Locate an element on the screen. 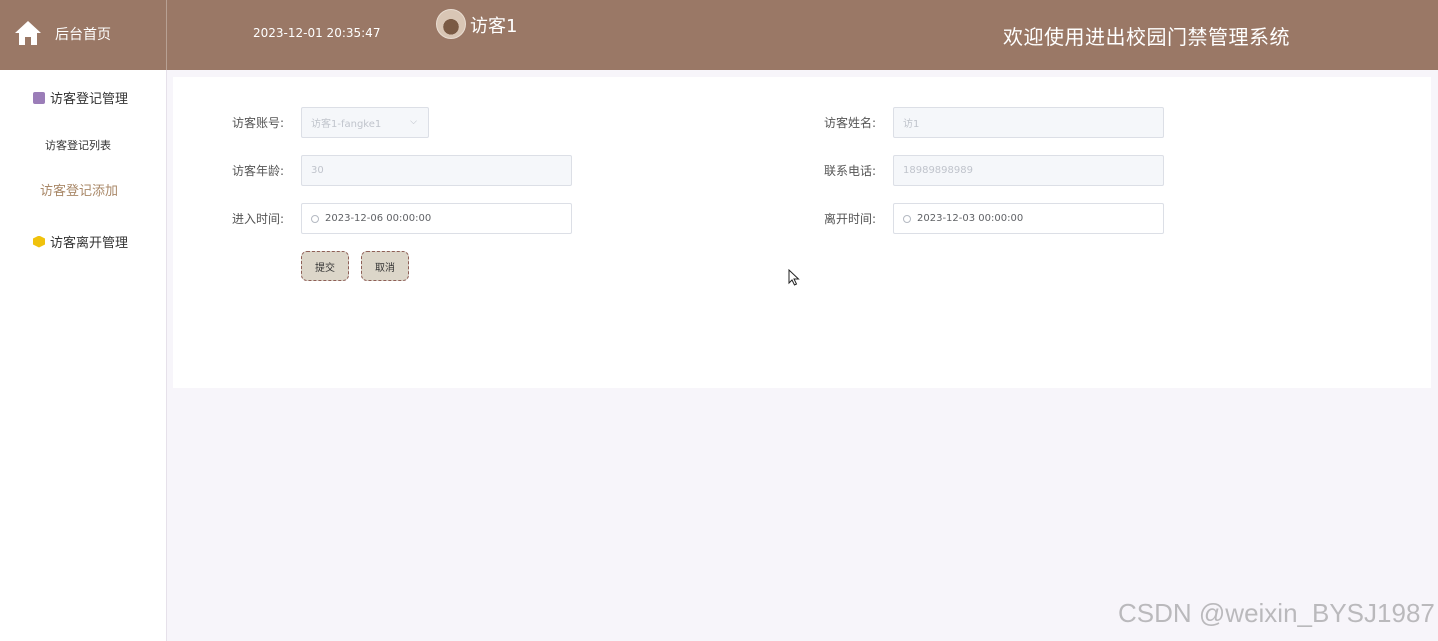 The image size is (1438, 641). leave-time-picker: 2023-12-03 00:00:00 is located at coordinates (1028, 218).